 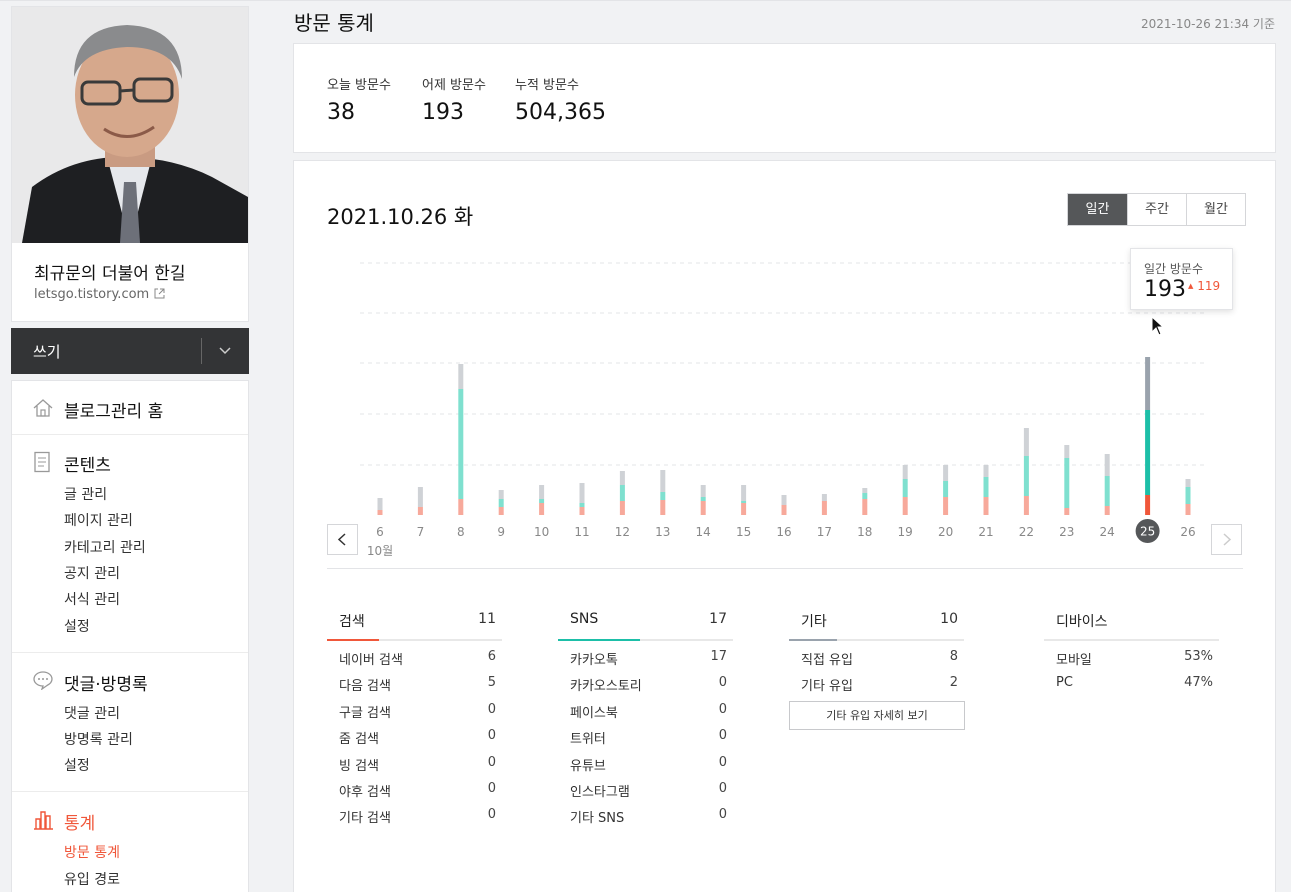 What do you see at coordinates (225, 350) in the screenshot?
I see `chevron-down-icon` at bounding box center [225, 350].